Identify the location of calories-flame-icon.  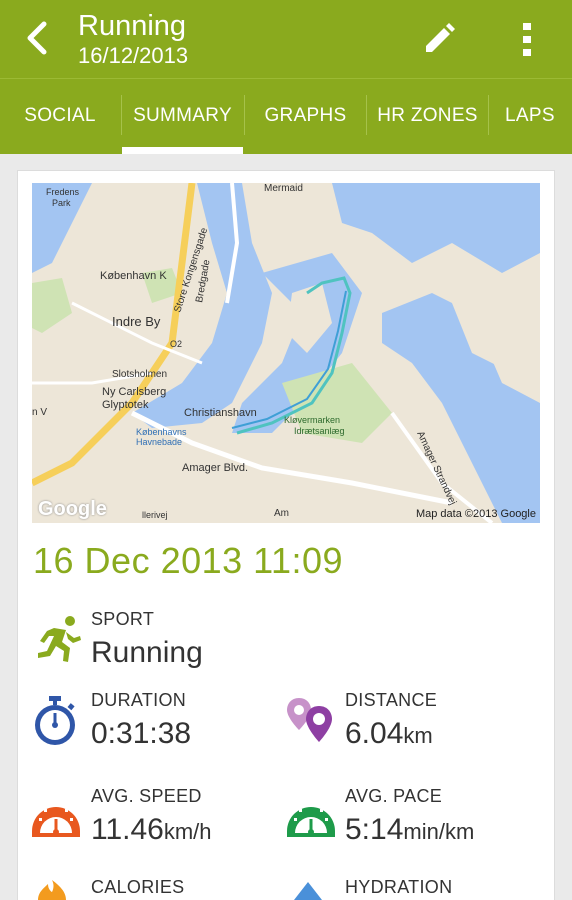
(52, 890).